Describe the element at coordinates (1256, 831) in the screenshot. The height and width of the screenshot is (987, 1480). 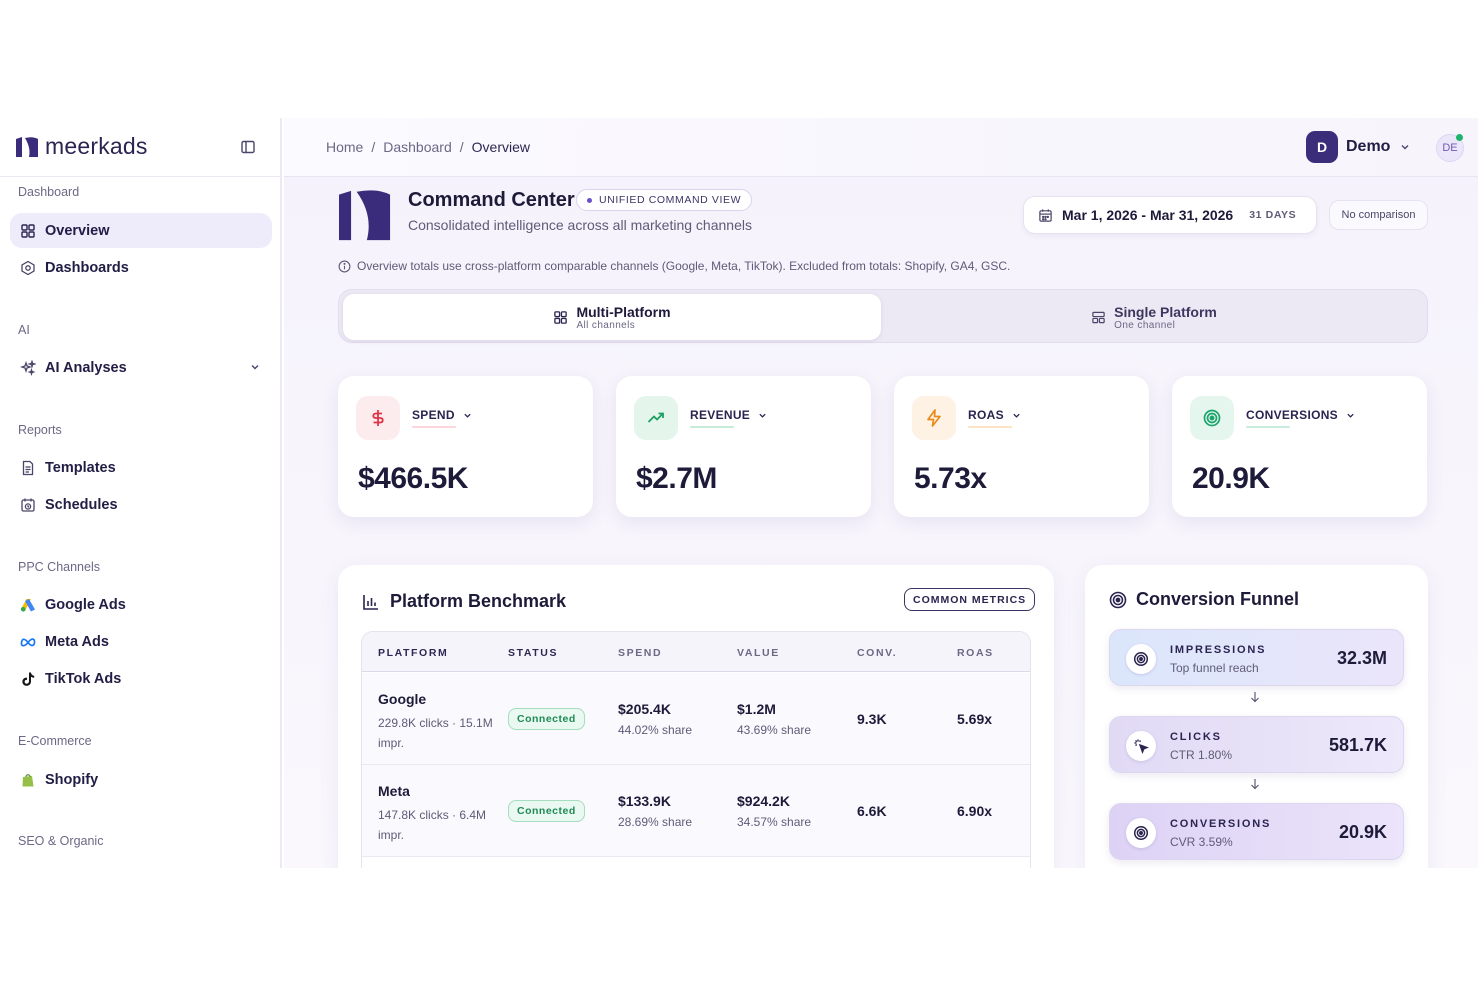
I see `funnel-stage-conversions: CONVERSIONS CVR 3.59% 20.9K` at that location.